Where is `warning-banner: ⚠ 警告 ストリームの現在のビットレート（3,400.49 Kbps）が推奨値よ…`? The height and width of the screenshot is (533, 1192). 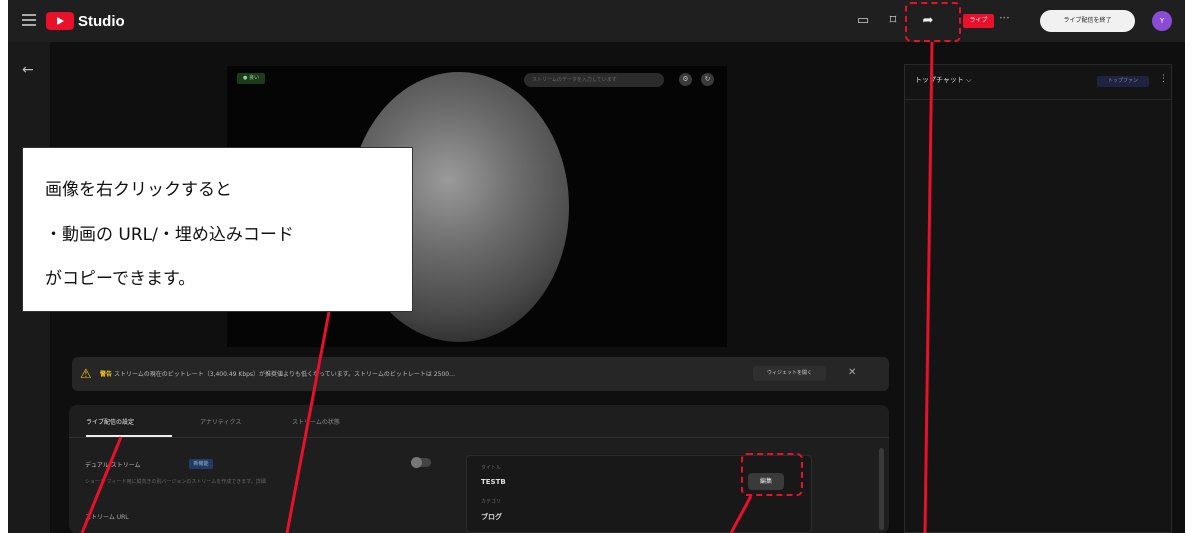 warning-banner: ⚠ 警告 ストリームの現在のビットレート（3,400.49 Kbps）が推奨値よ… is located at coordinates (480, 374).